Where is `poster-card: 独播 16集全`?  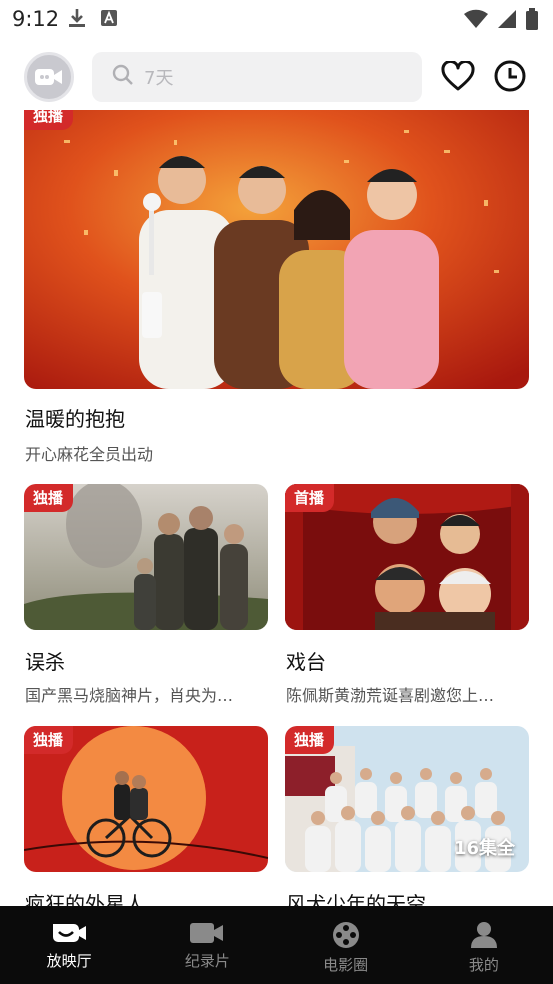 poster-card: 独播 16集全 is located at coordinates (407, 799).